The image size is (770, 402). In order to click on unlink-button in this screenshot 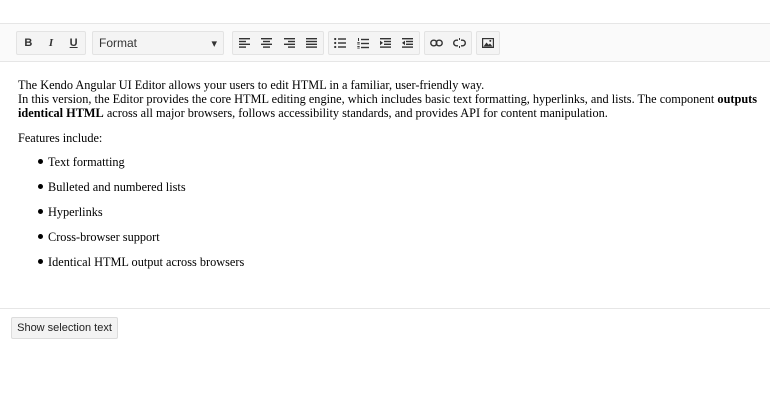, I will do `click(460, 43)`.